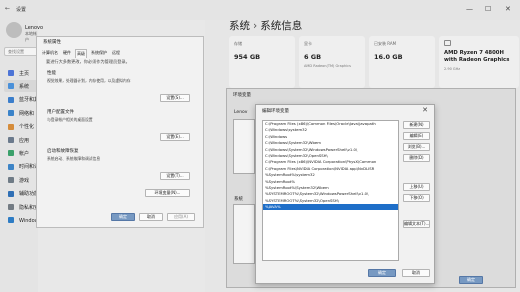 This screenshot has width=520, height=292. I want to click on avatar, so click(14, 30).